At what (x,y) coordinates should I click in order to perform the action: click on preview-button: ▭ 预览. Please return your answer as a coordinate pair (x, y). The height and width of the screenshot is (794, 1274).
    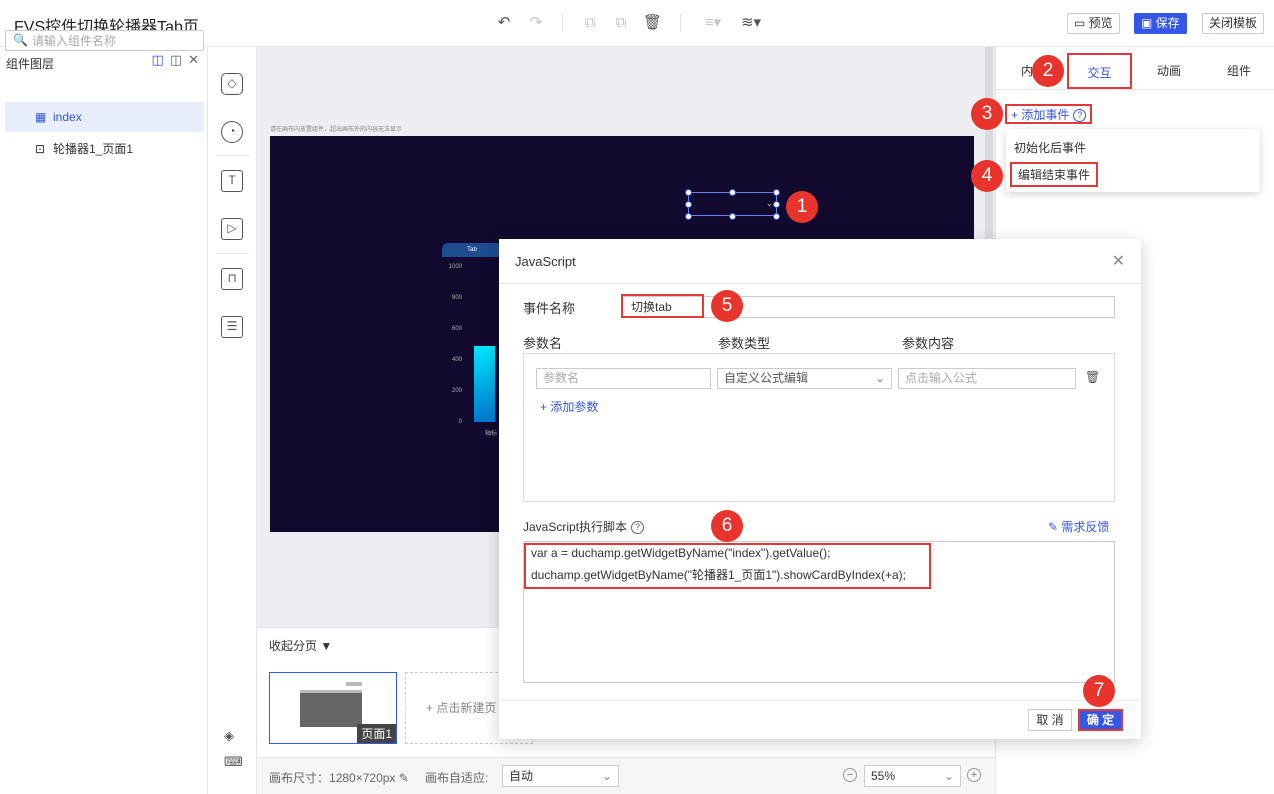
    Looking at the image, I should click on (1093, 23).